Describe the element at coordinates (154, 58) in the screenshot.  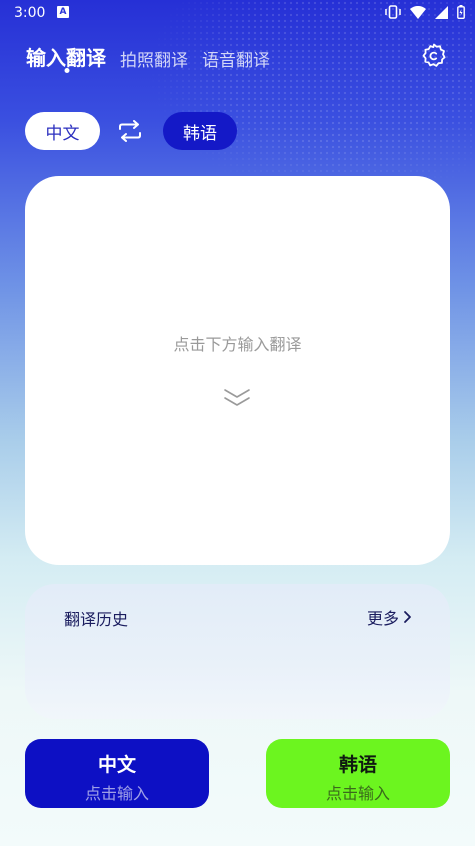
I see `tab-photo-translate: 拍照翻译` at that location.